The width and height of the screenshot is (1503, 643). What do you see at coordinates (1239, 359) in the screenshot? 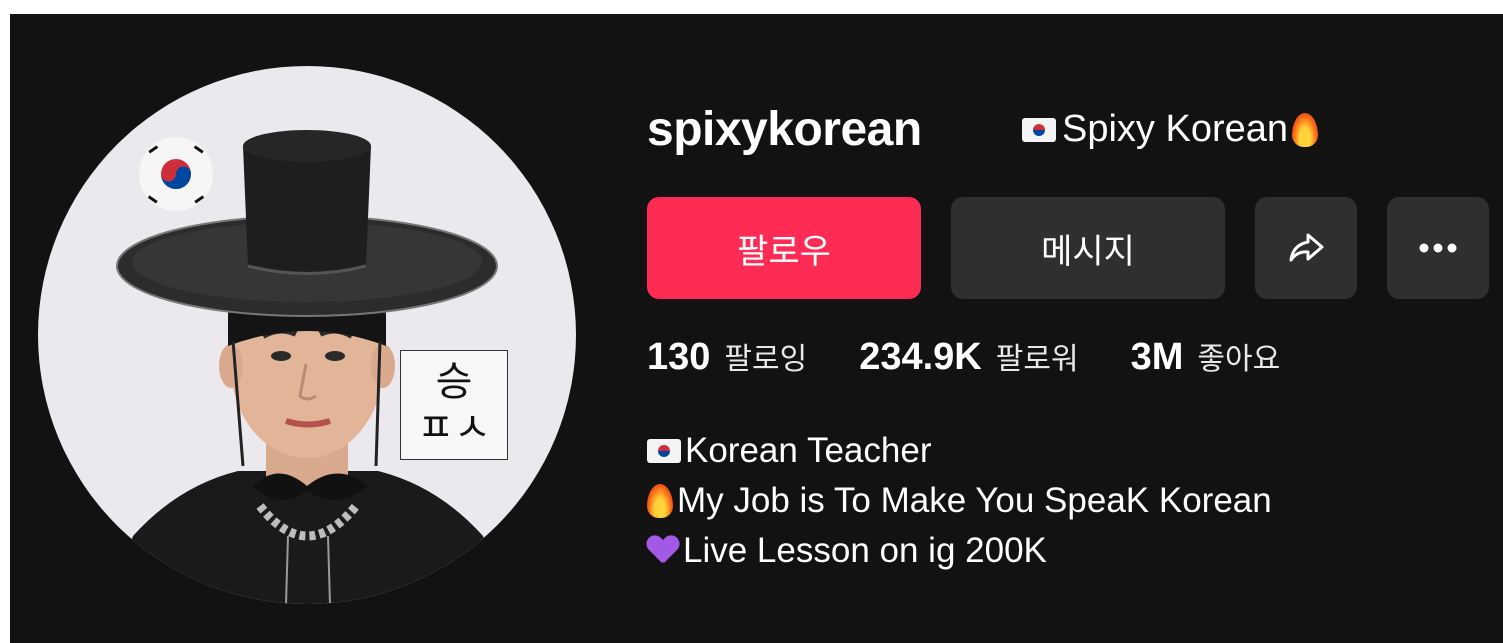
I see `likes-label: 좋아요` at bounding box center [1239, 359].